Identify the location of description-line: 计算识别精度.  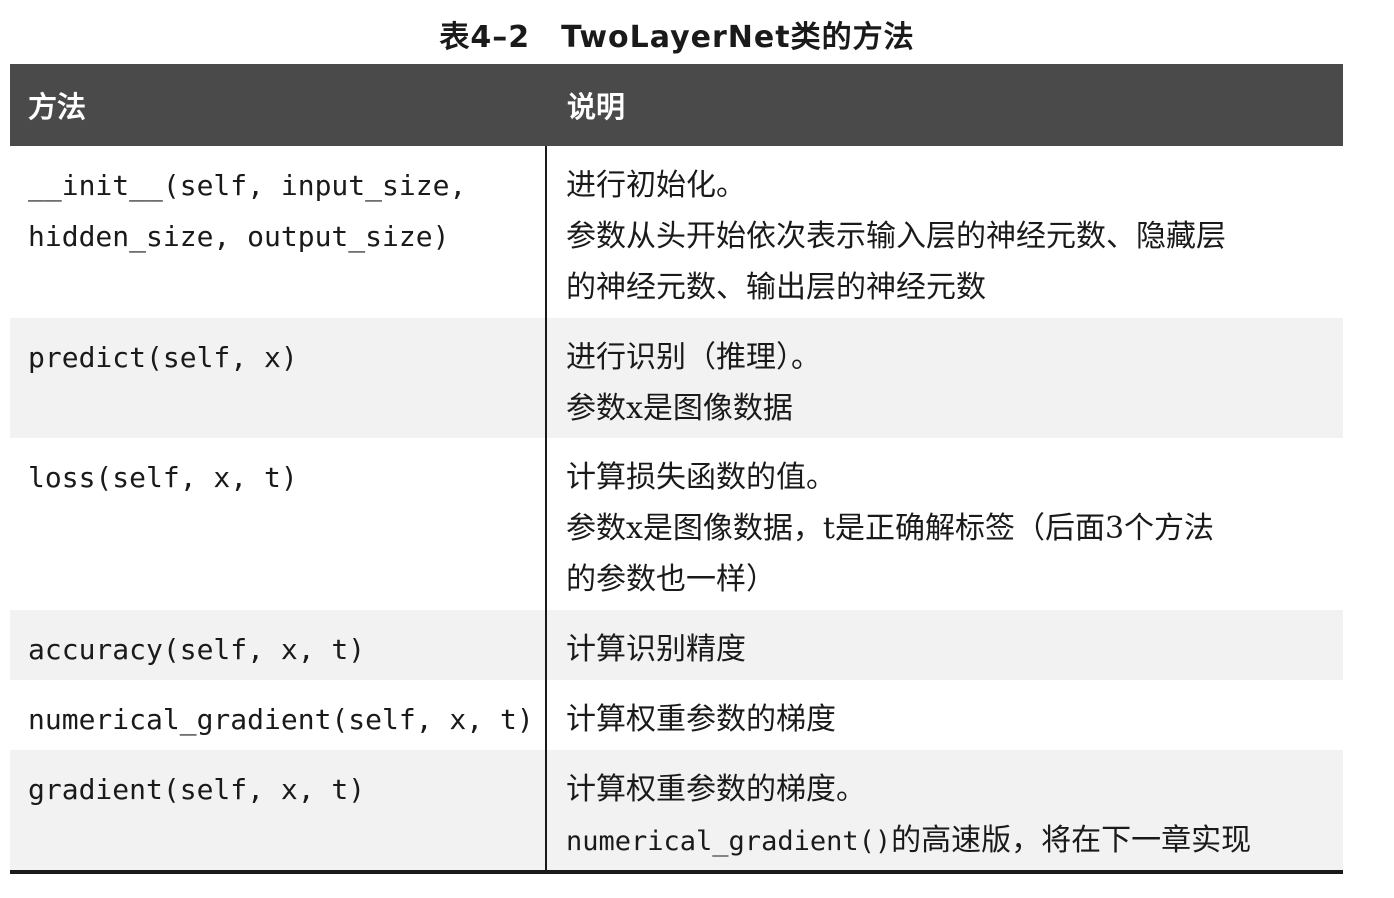
(656, 649).